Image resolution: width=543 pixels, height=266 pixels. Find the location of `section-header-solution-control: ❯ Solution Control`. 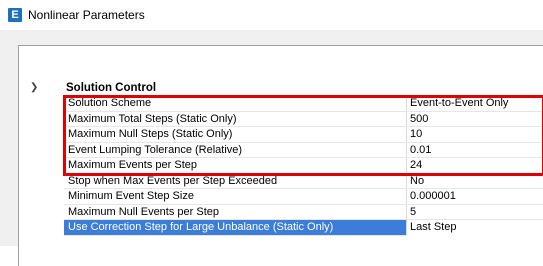

section-header-solution-control: ❯ Solution Control is located at coordinates (286, 88).